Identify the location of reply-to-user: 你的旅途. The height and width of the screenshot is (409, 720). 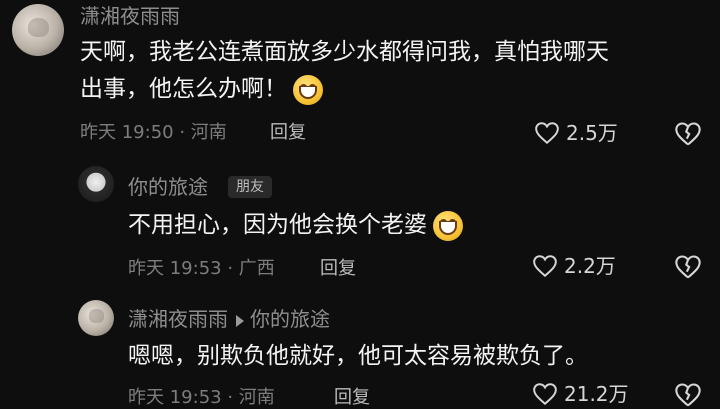
(290, 319).